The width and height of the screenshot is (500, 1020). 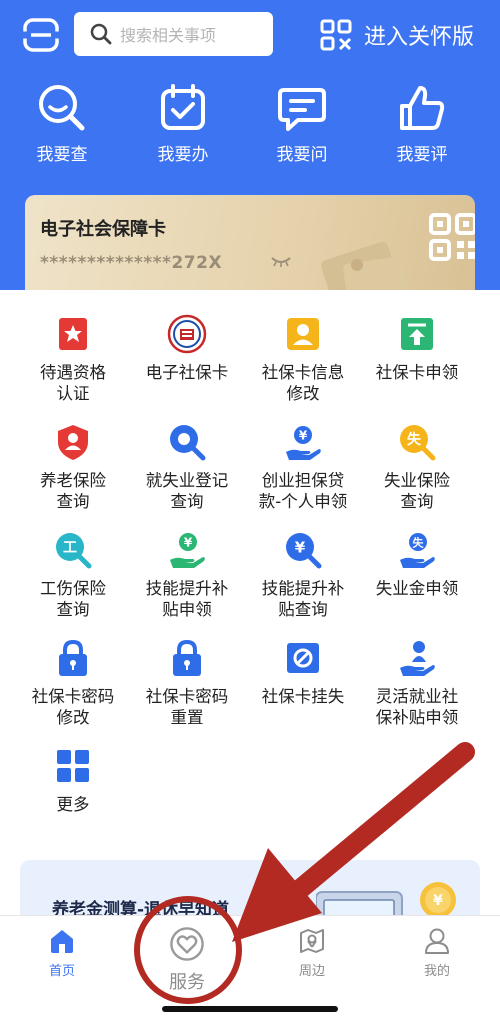 I want to click on qr-code-icon, so click(x=452, y=237).